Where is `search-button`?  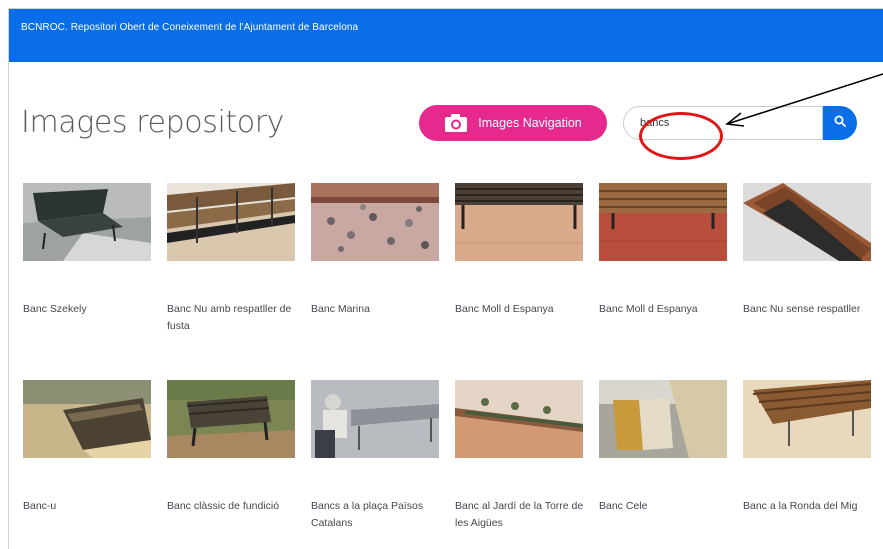 search-button is located at coordinates (840, 123).